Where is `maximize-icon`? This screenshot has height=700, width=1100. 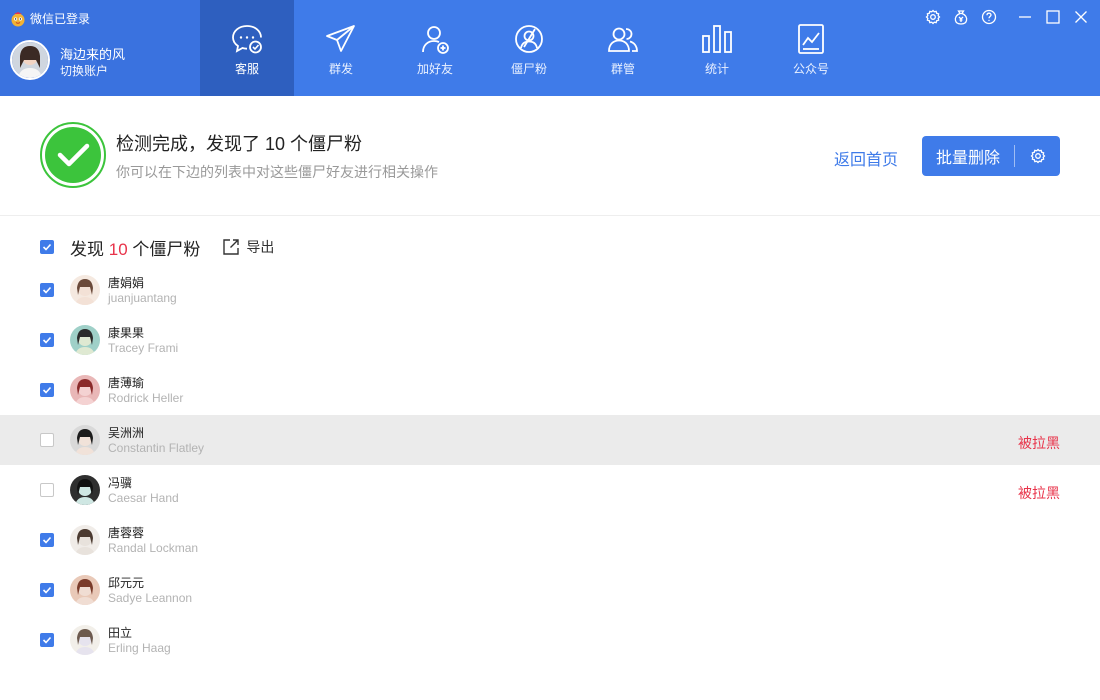
maximize-icon is located at coordinates (1053, 17).